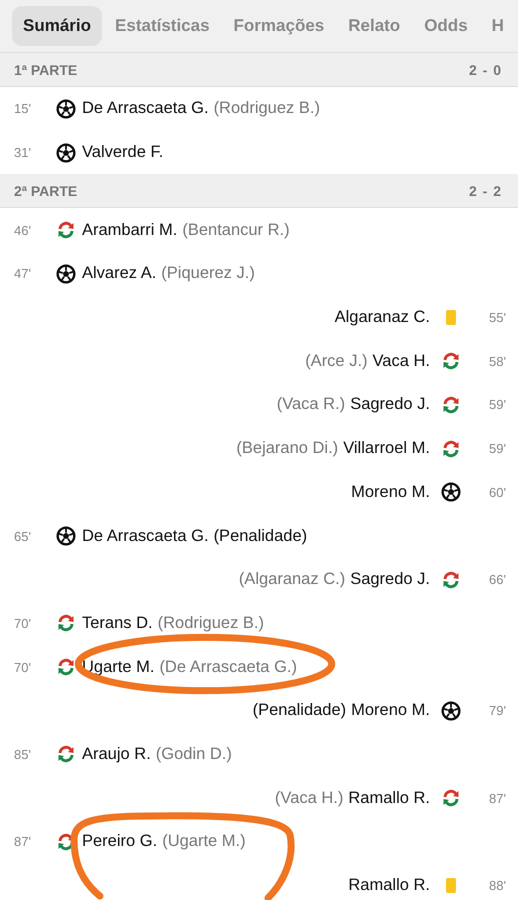  Describe the element at coordinates (497, 26) in the screenshot. I see `tab: H` at that location.